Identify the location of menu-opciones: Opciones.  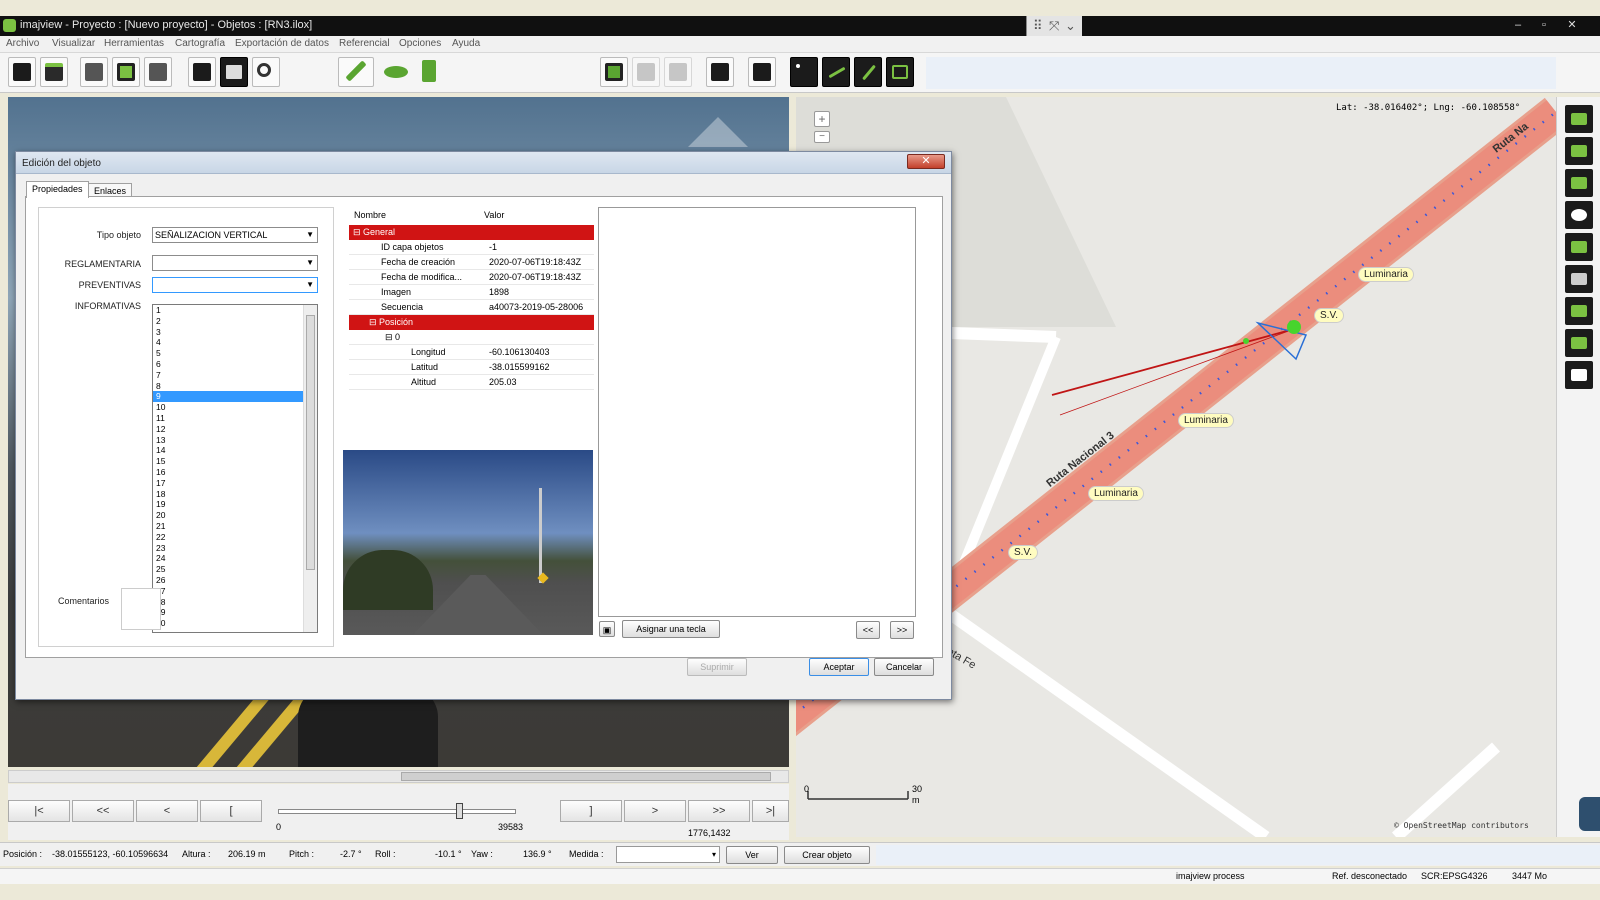
(420, 43).